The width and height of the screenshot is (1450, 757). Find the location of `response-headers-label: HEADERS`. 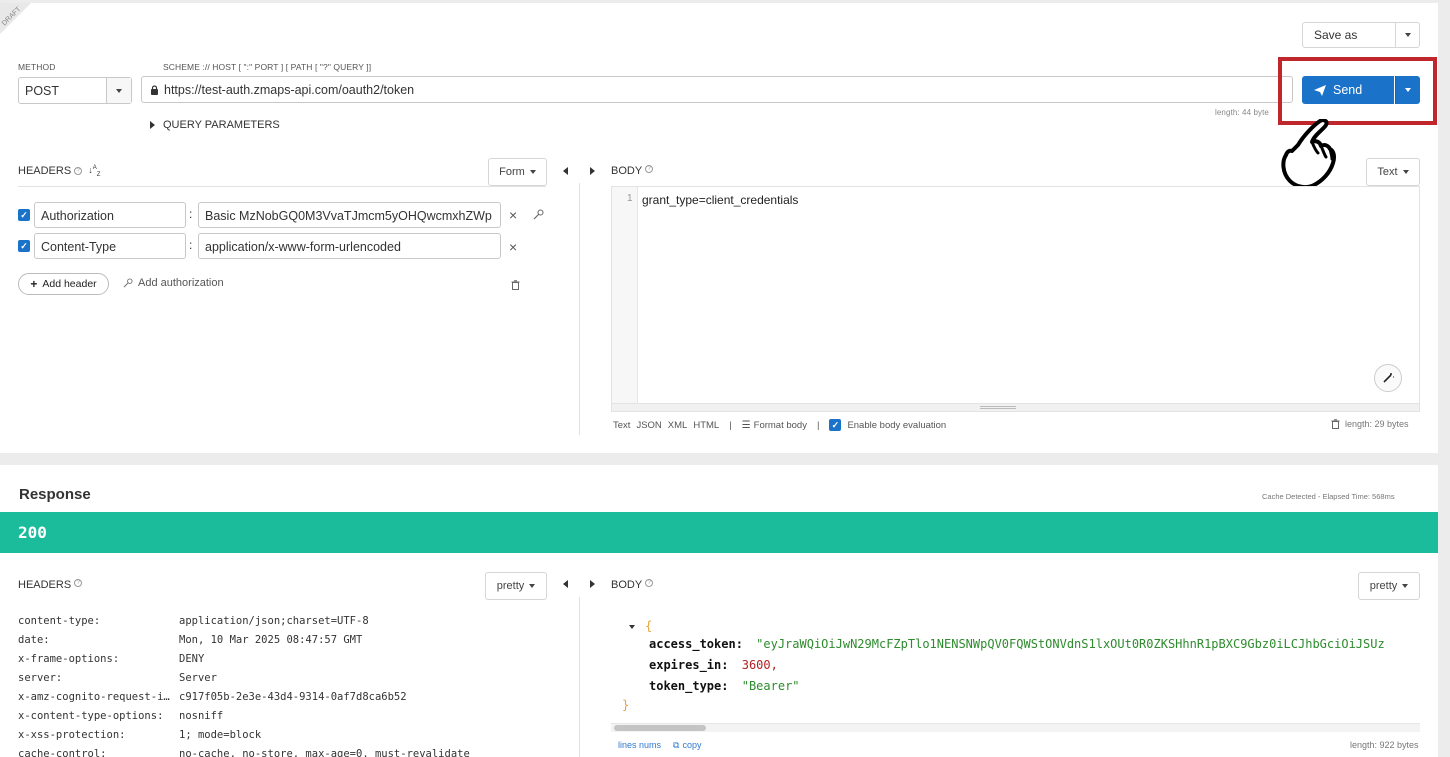

response-headers-label: HEADERS is located at coordinates (45, 585).